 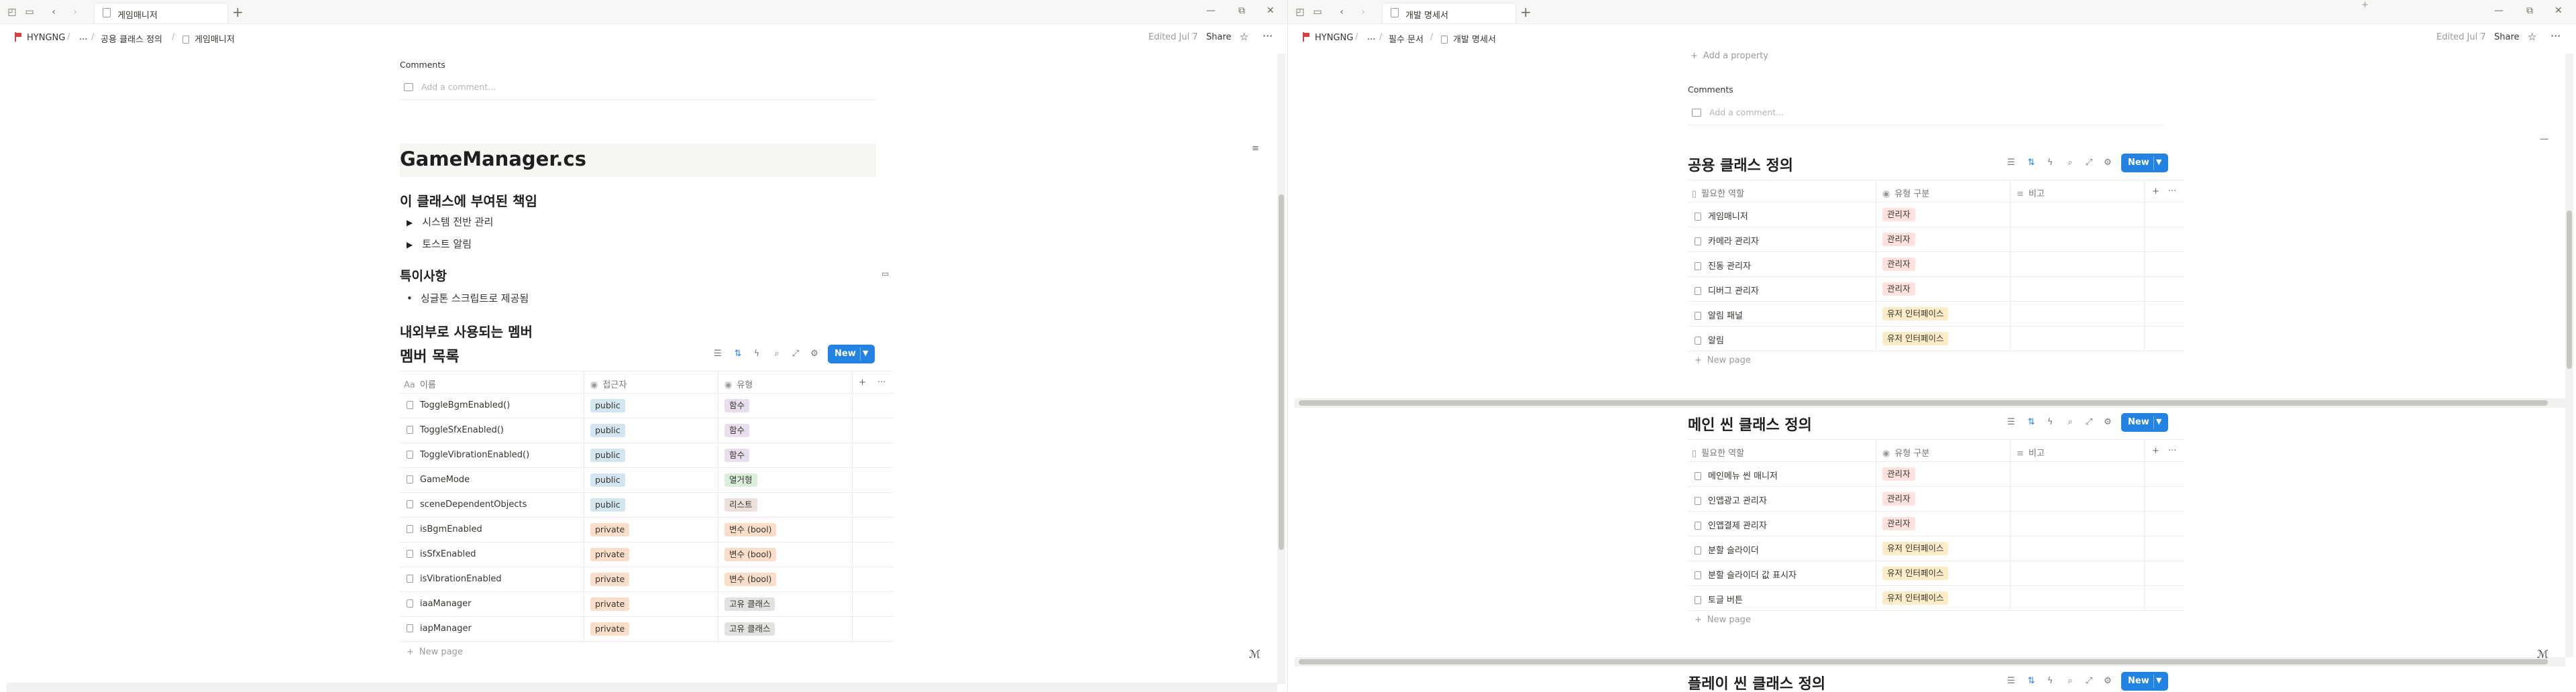 I want to click on comment-bubble-icon: ▭, so click(x=885, y=273).